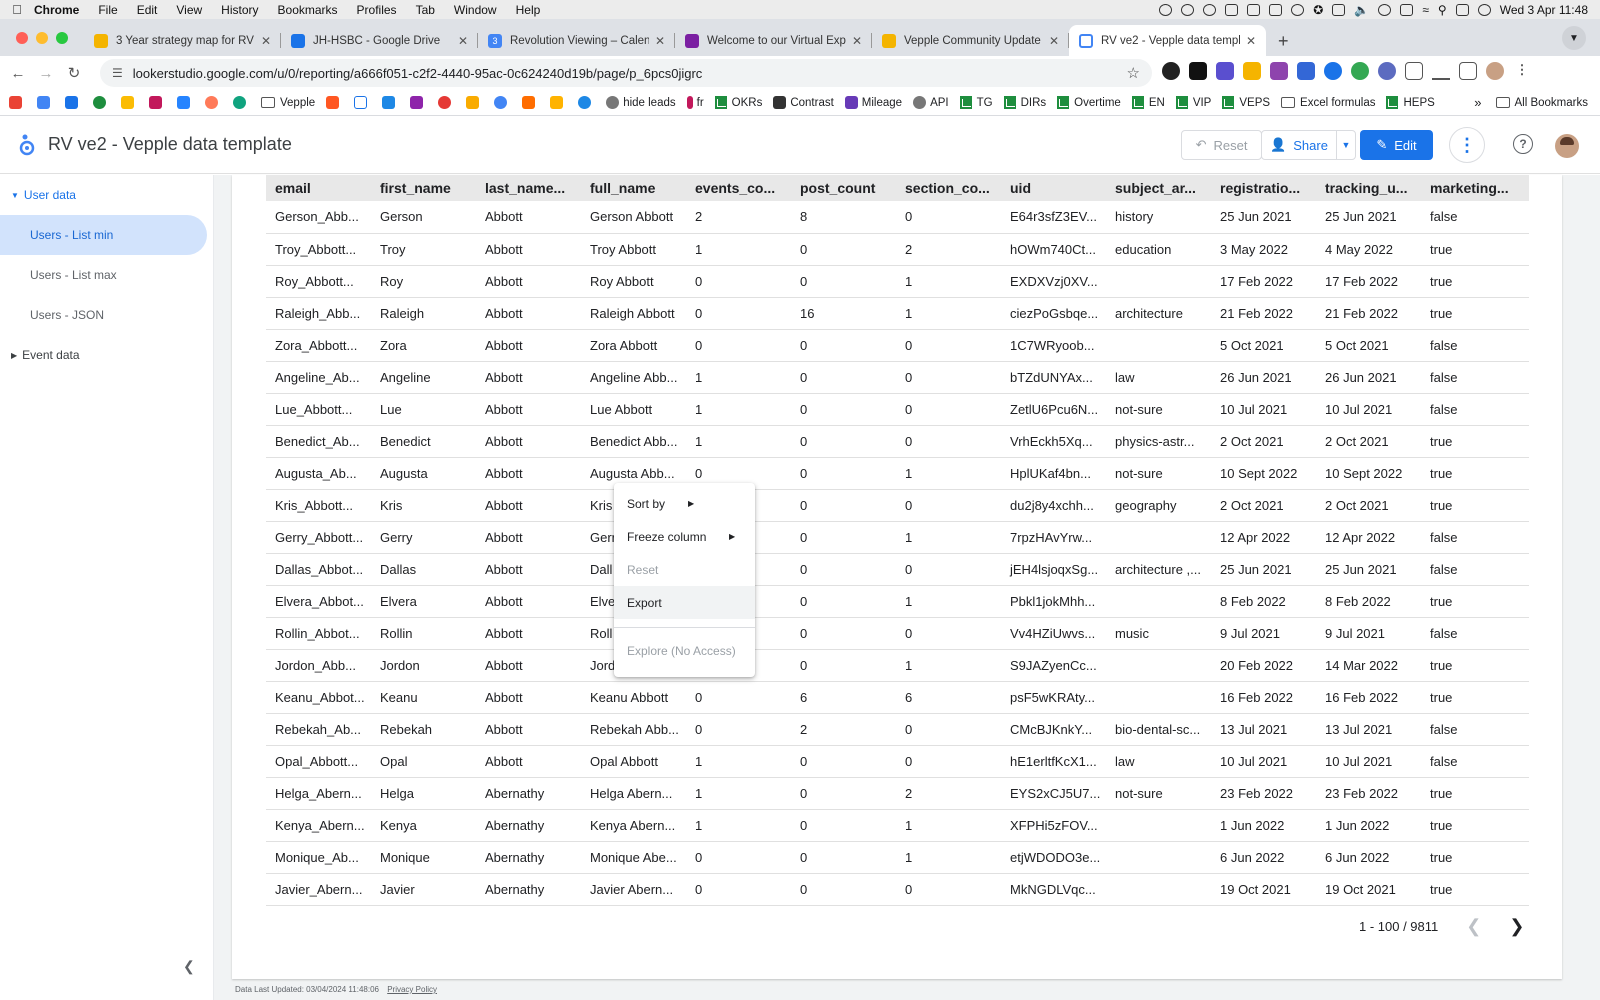 This screenshot has width=1600, height=1000. Describe the element at coordinates (241, 102) in the screenshot. I see `bookmark-chatgpt` at that location.